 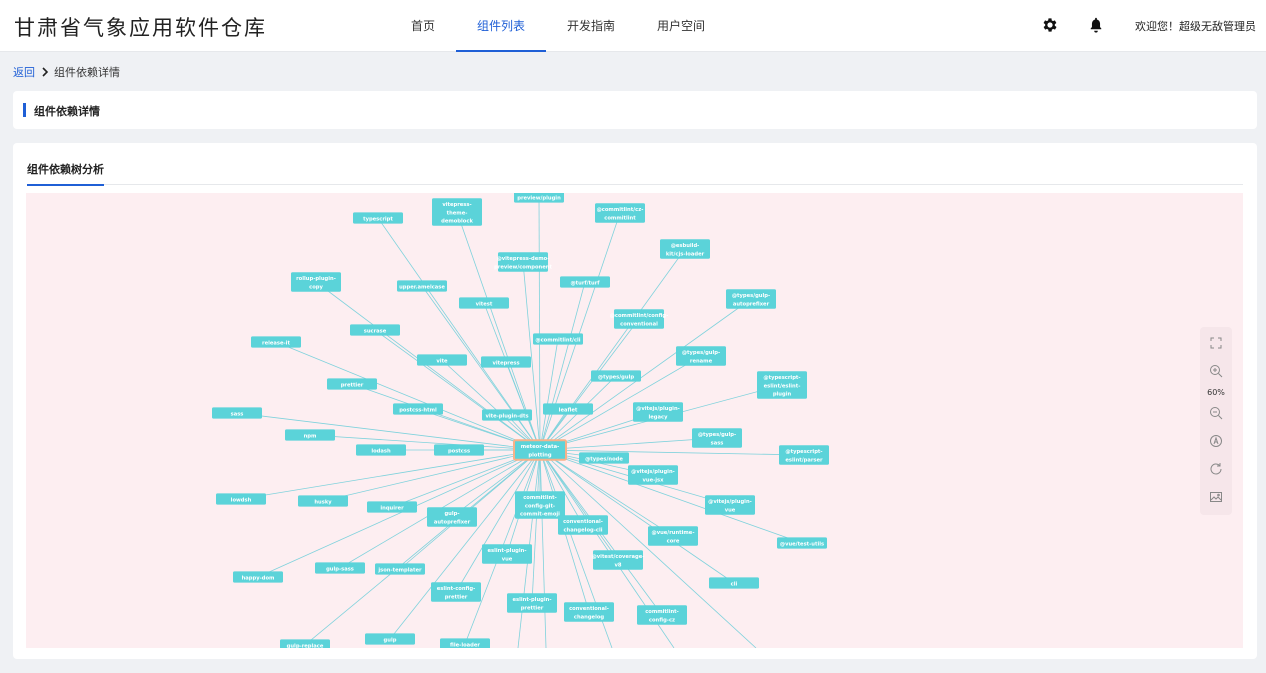 What do you see at coordinates (422, 286) in the screenshot?
I see `graph-node: upper.amelcase` at bounding box center [422, 286].